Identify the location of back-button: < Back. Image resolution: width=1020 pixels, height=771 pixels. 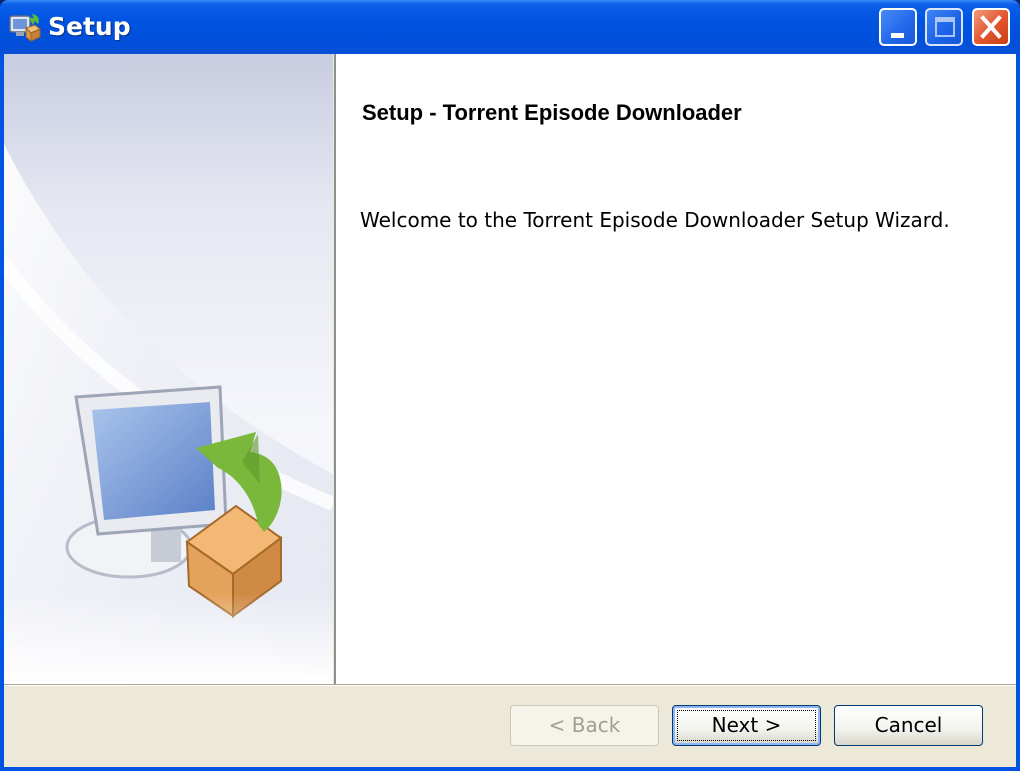
(584, 725).